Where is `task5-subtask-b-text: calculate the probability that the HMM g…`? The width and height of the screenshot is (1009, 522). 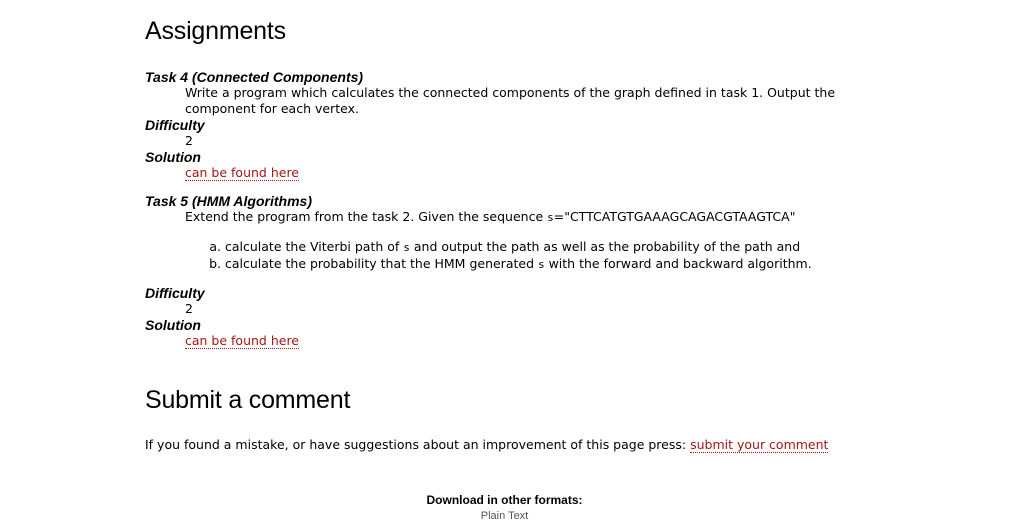
task5-subtask-b-text: calculate the probability that the HMM g… is located at coordinates (381, 263).